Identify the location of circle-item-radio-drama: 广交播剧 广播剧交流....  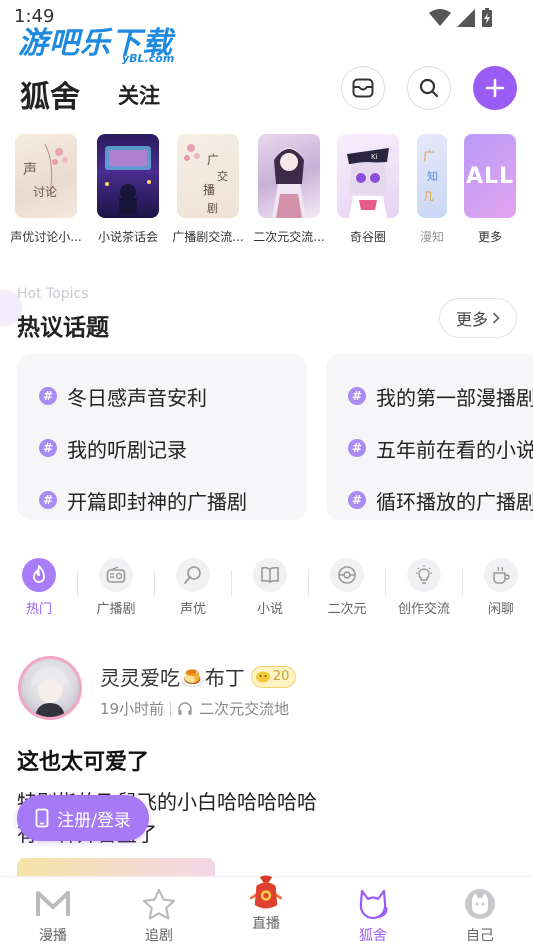
(208, 189).